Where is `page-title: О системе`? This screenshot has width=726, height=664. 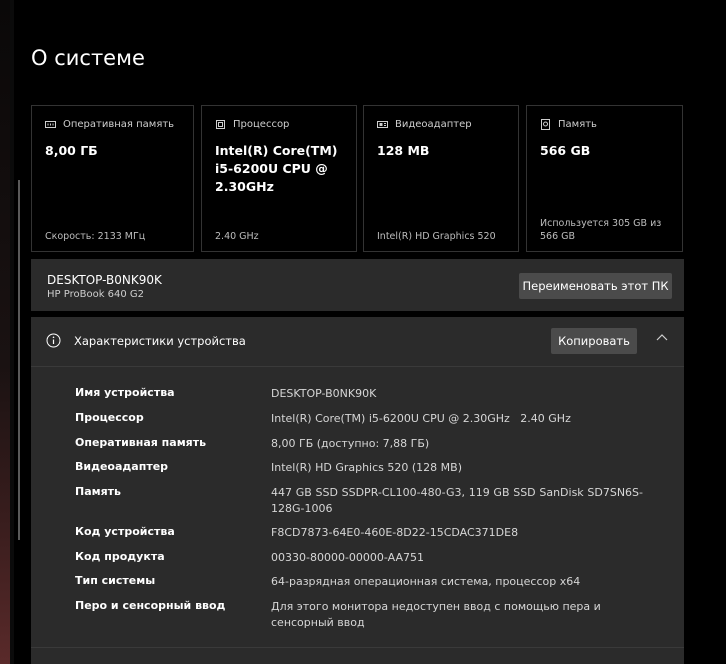
page-title: О системе is located at coordinates (88, 58).